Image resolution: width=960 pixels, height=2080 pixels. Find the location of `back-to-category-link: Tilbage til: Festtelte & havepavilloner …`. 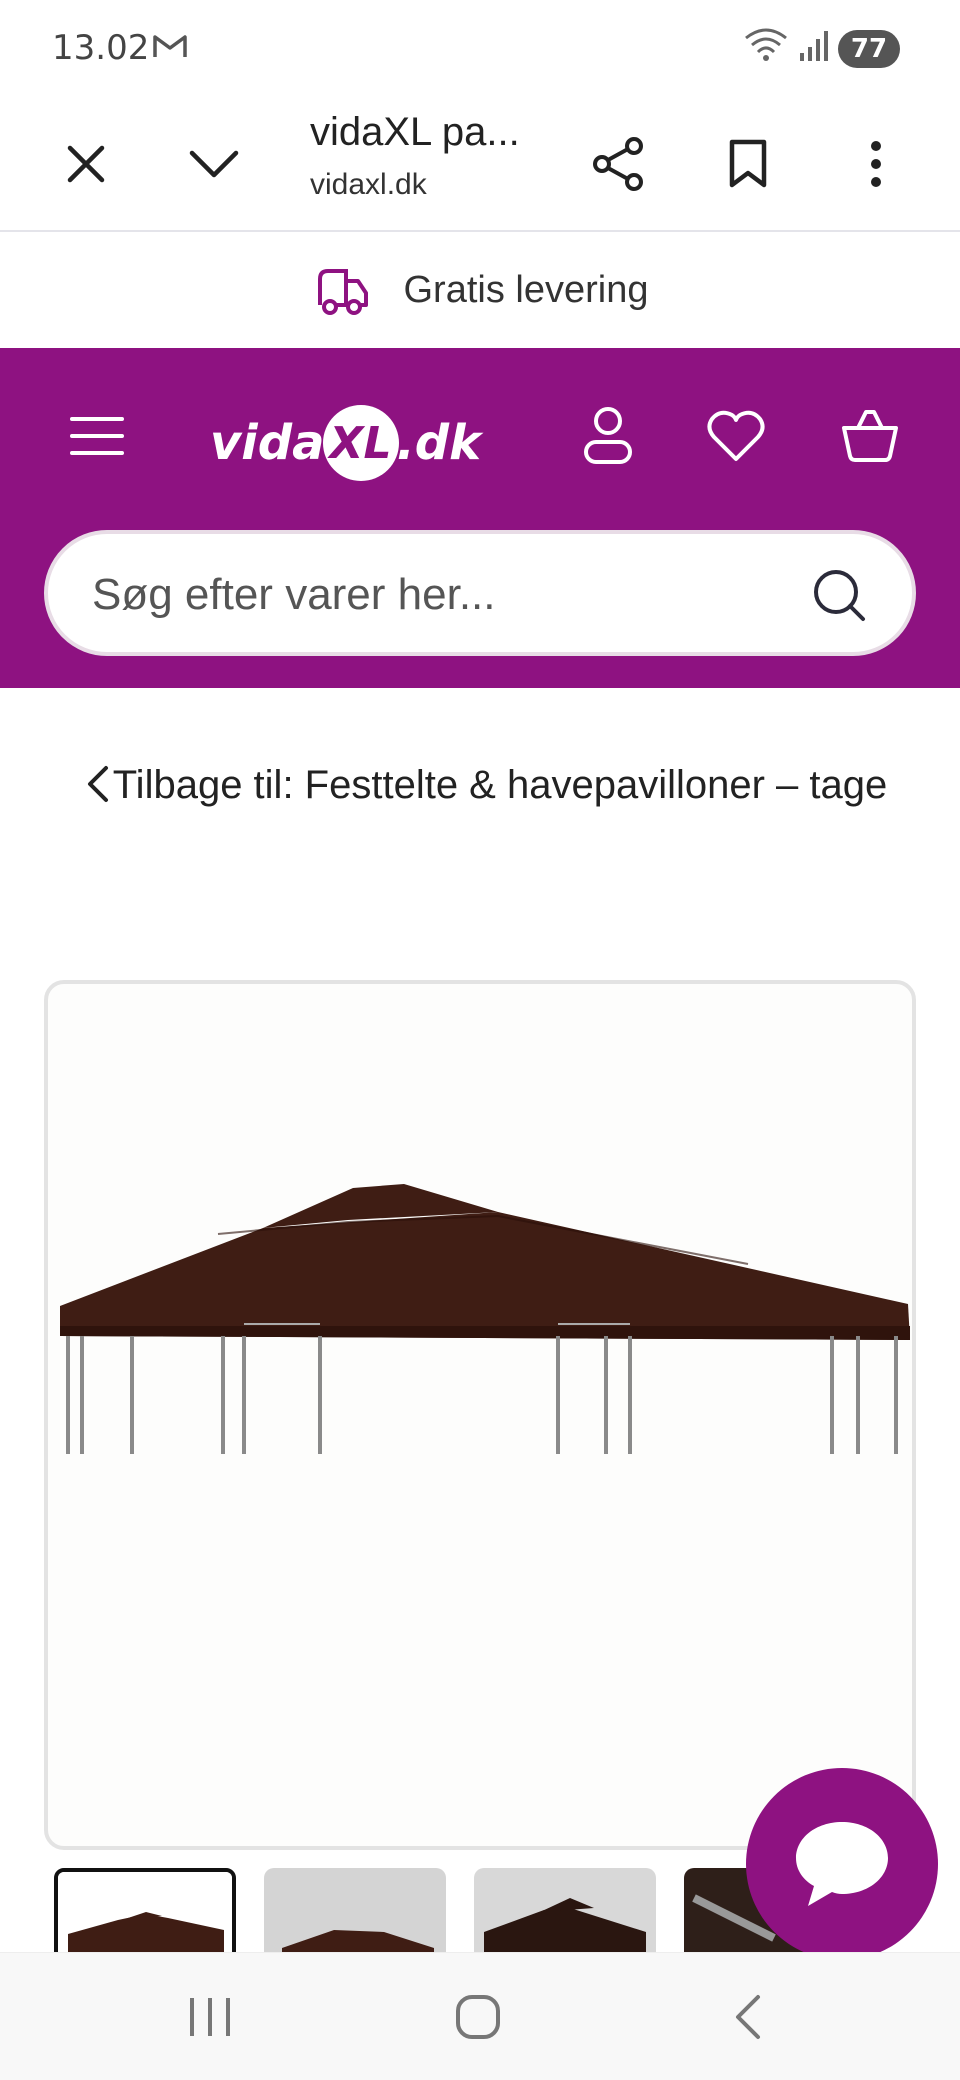

back-to-category-link: Tilbage til: Festtelte & havepavilloner … is located at coordinates (480, 785).